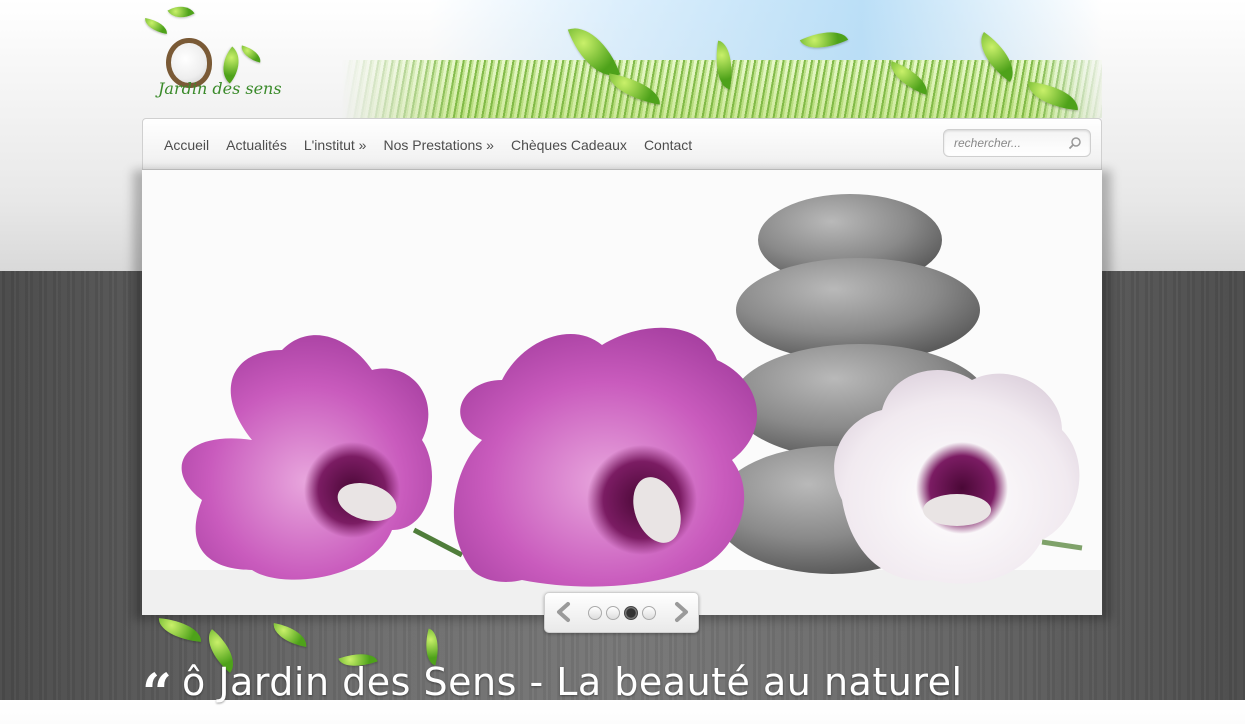  What do you see at coordinates (564, 612) in the screenshot?
I see `previous-slide-arrow-icon` at bounding box center [564, 612].